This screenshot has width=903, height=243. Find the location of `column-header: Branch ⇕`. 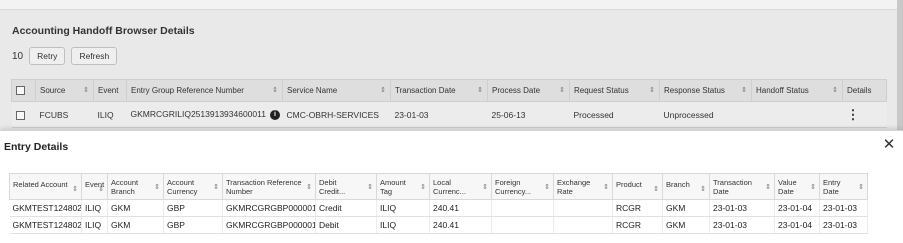

column-header: Branch ⇕ is located at coordinates (686, 186).